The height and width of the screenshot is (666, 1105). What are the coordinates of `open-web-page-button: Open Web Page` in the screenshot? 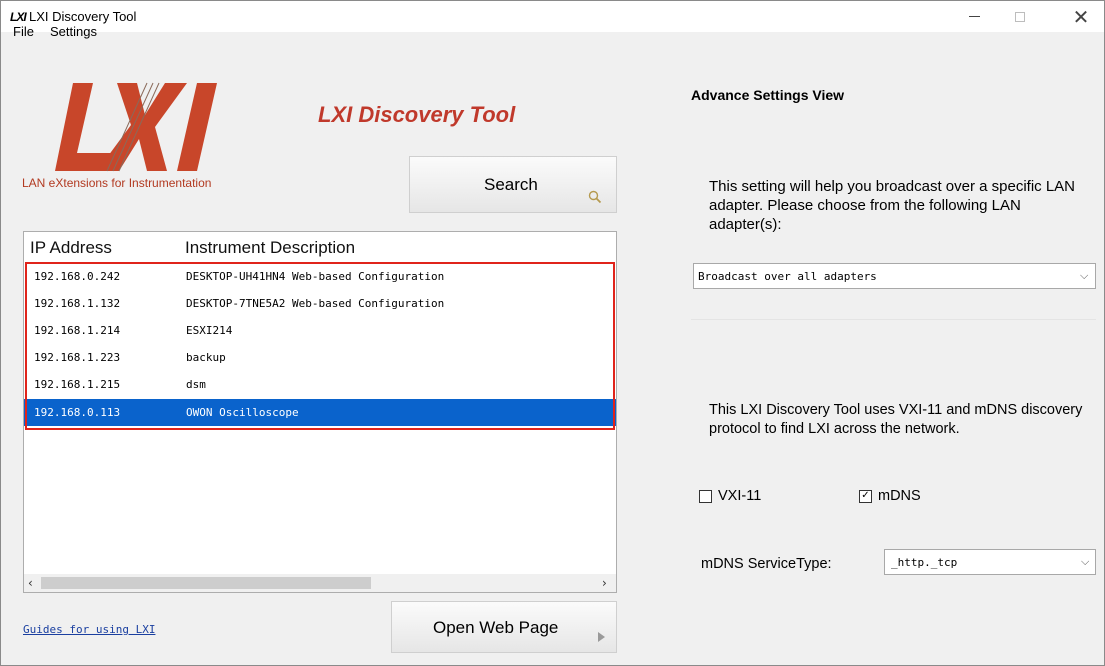 It's located at (504, 627).